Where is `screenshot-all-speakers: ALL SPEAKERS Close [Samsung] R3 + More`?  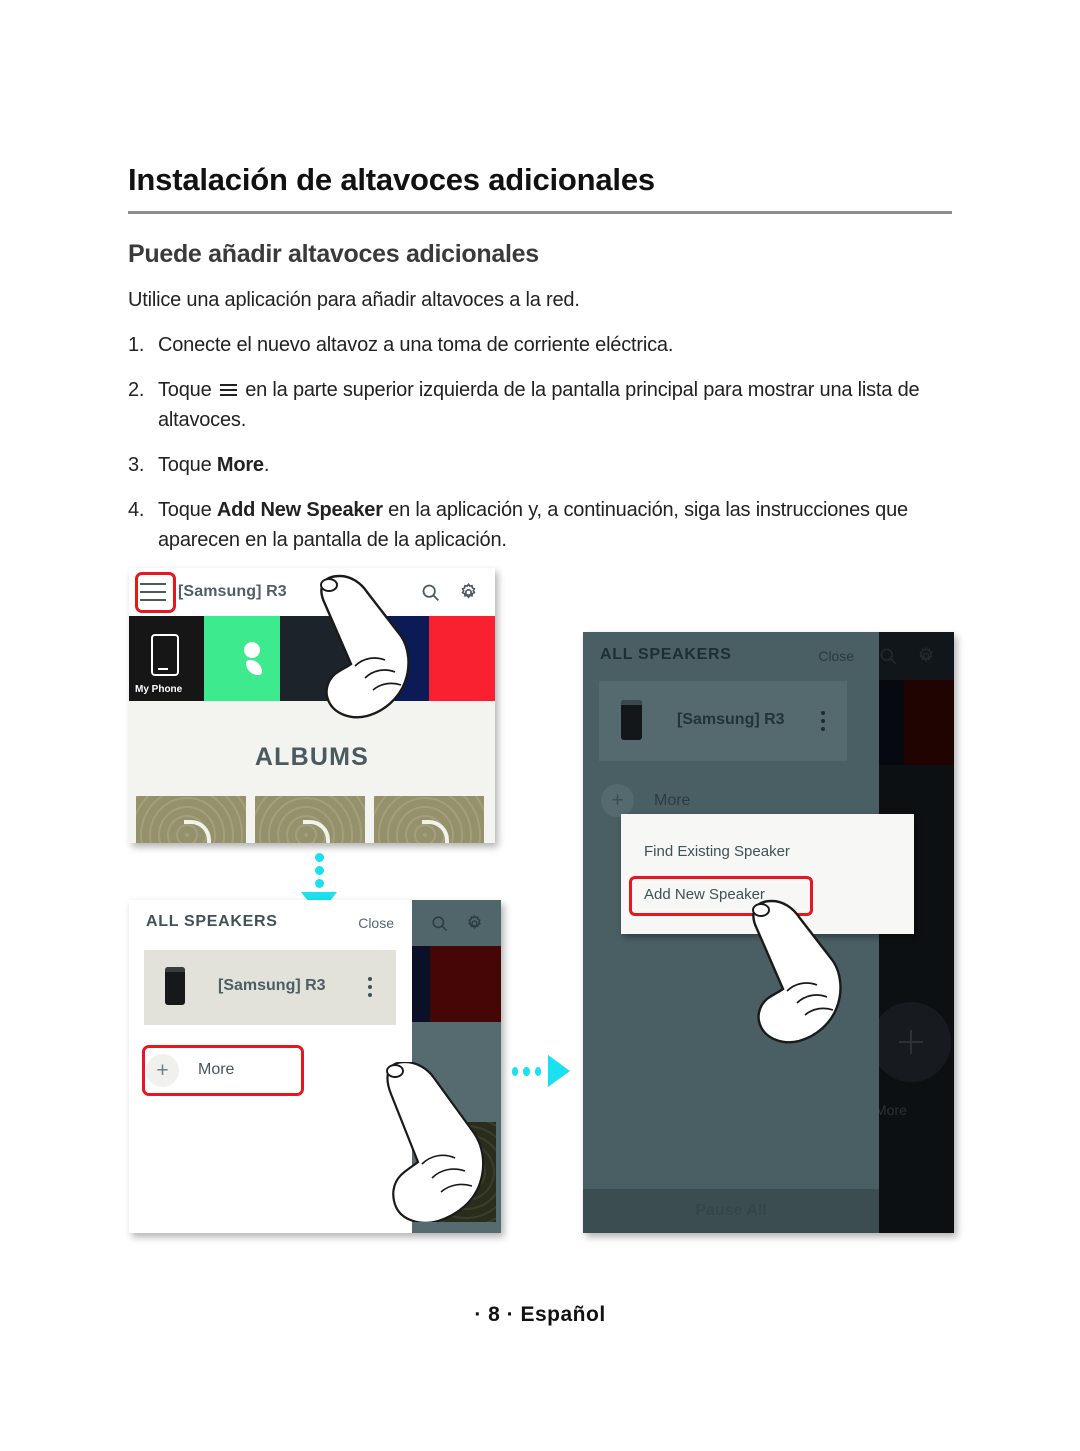 screenshot-all-speakers: ALL SPEAKERS Close [Samsung] R3 + More is located at coordinates (315, 1066).